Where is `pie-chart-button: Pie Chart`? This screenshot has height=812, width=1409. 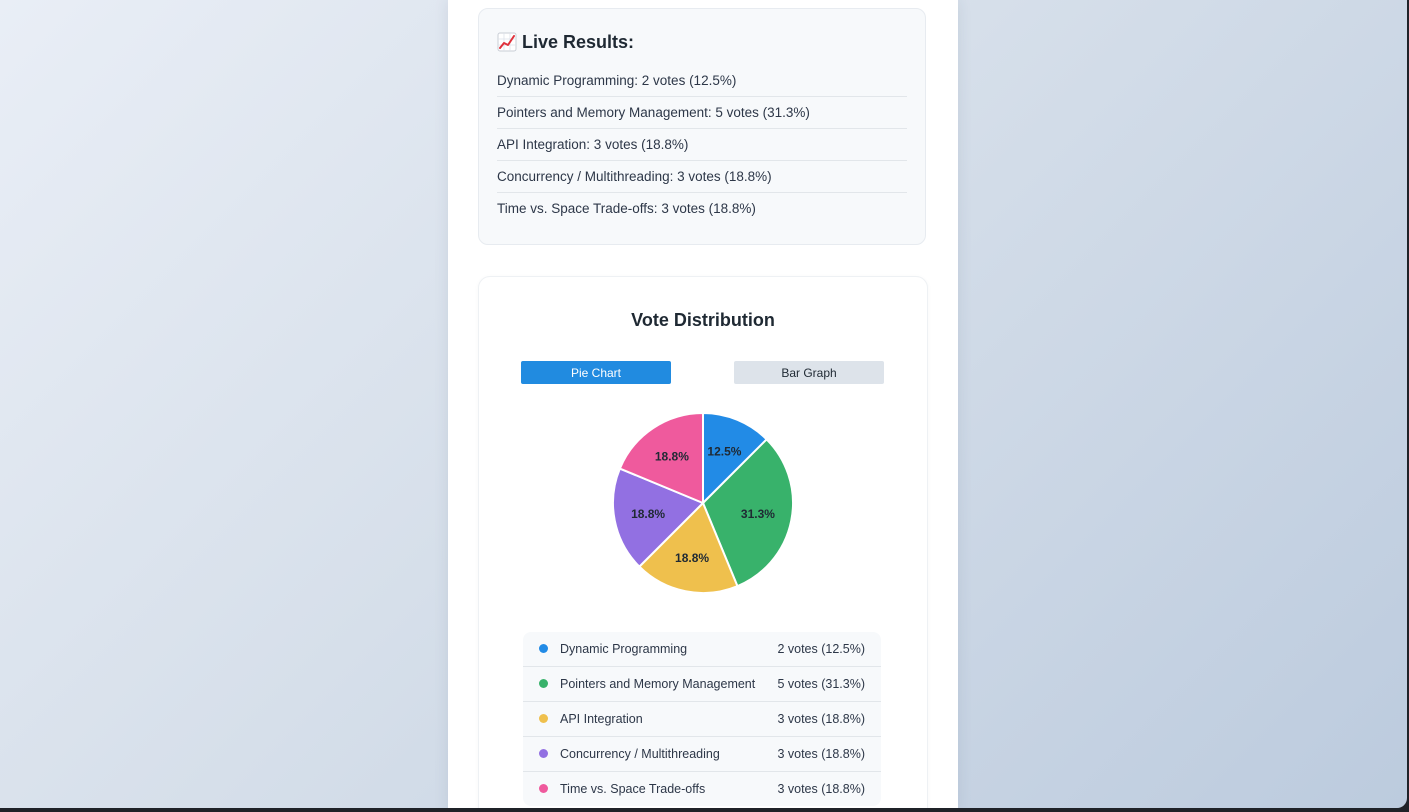 pie-chart-button: Pie Chart is located at coordinates (596, 372).